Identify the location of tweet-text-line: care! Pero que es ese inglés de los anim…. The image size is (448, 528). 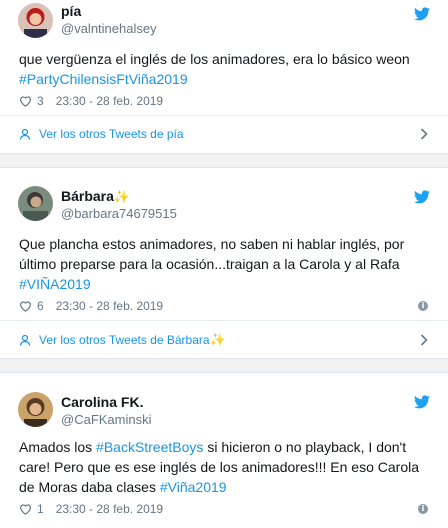
(219, 467).